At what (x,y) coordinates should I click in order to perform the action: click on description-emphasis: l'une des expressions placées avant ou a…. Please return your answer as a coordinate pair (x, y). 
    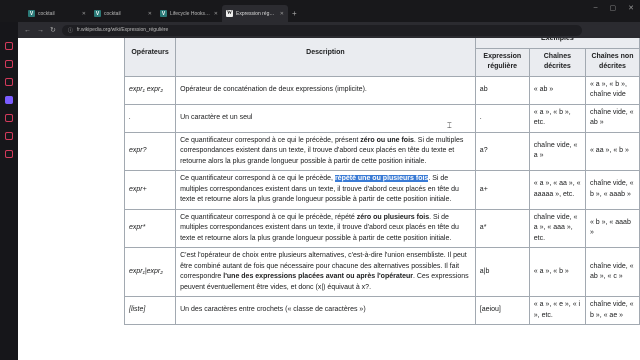
    Looking at the image, I should click on (318, 276).